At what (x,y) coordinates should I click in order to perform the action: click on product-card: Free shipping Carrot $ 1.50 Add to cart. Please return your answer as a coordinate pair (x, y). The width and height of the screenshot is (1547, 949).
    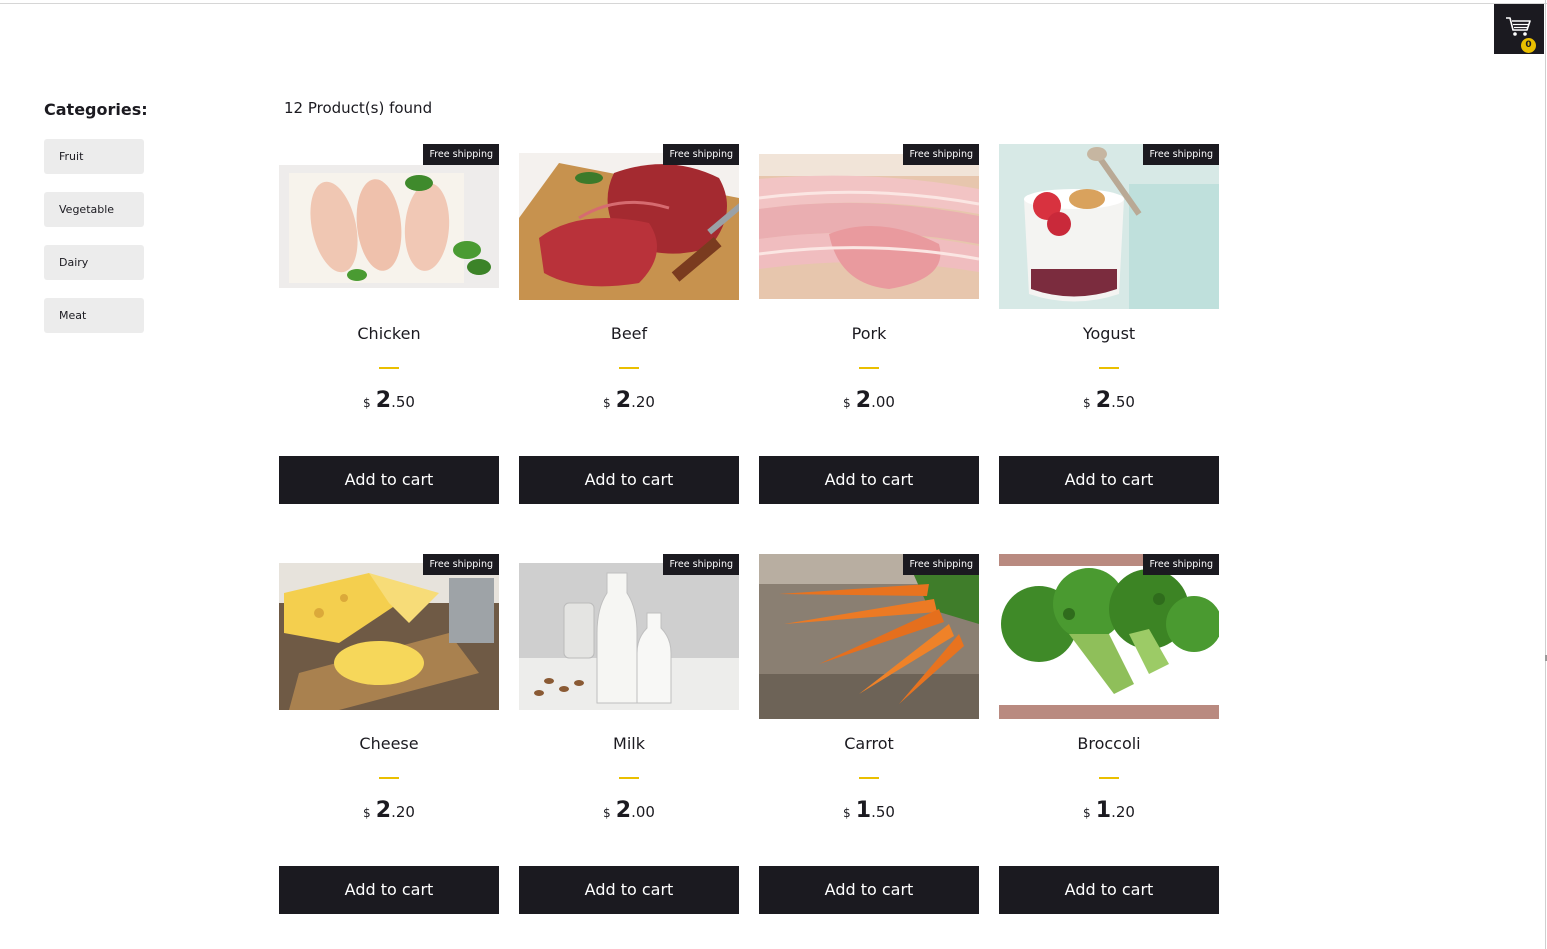
    Looking at the image, I should click on (869, 734).